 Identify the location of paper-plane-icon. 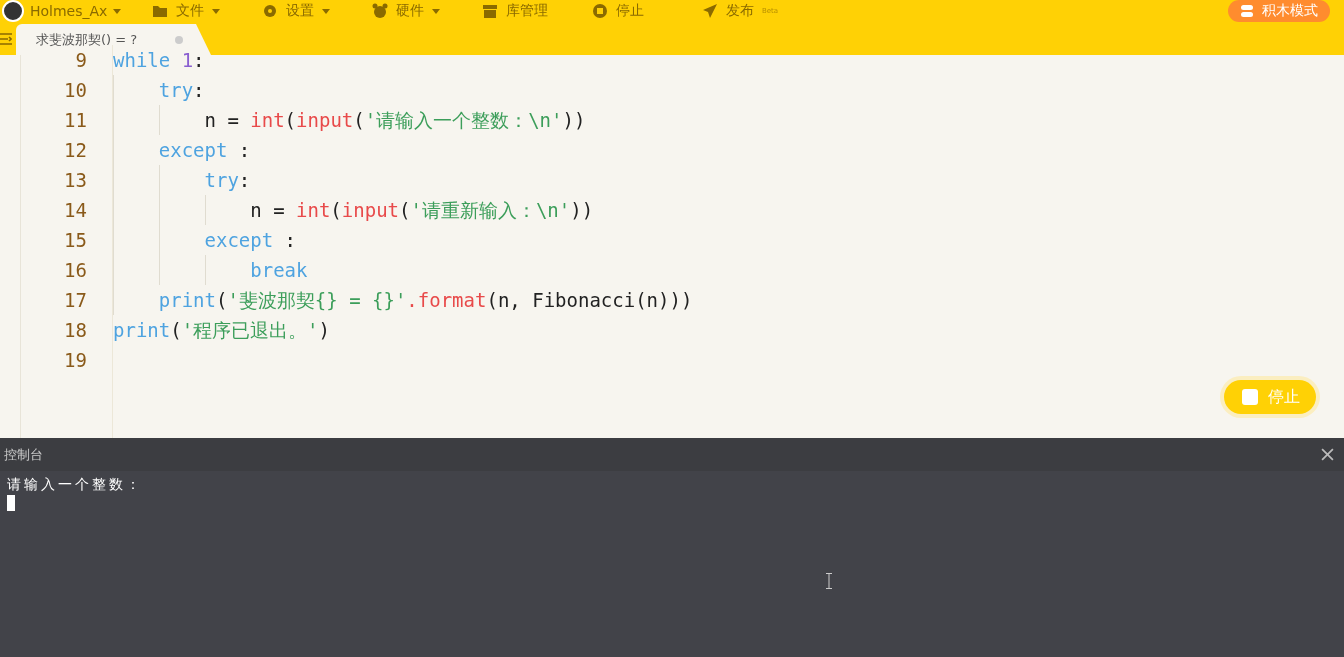
(710, 11).